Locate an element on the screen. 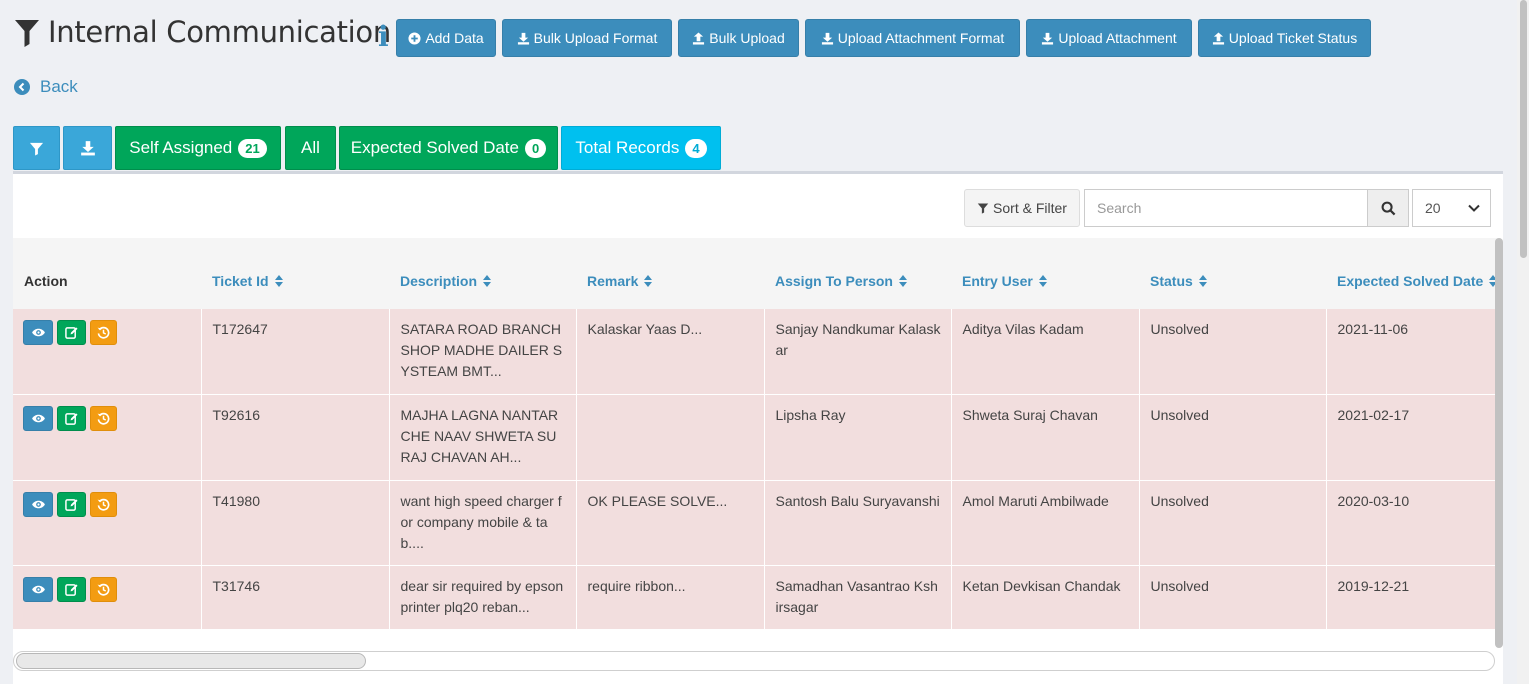 The width and height of the screenshot is (1529, 684). remark-cell is located at coordinates (670, 437).